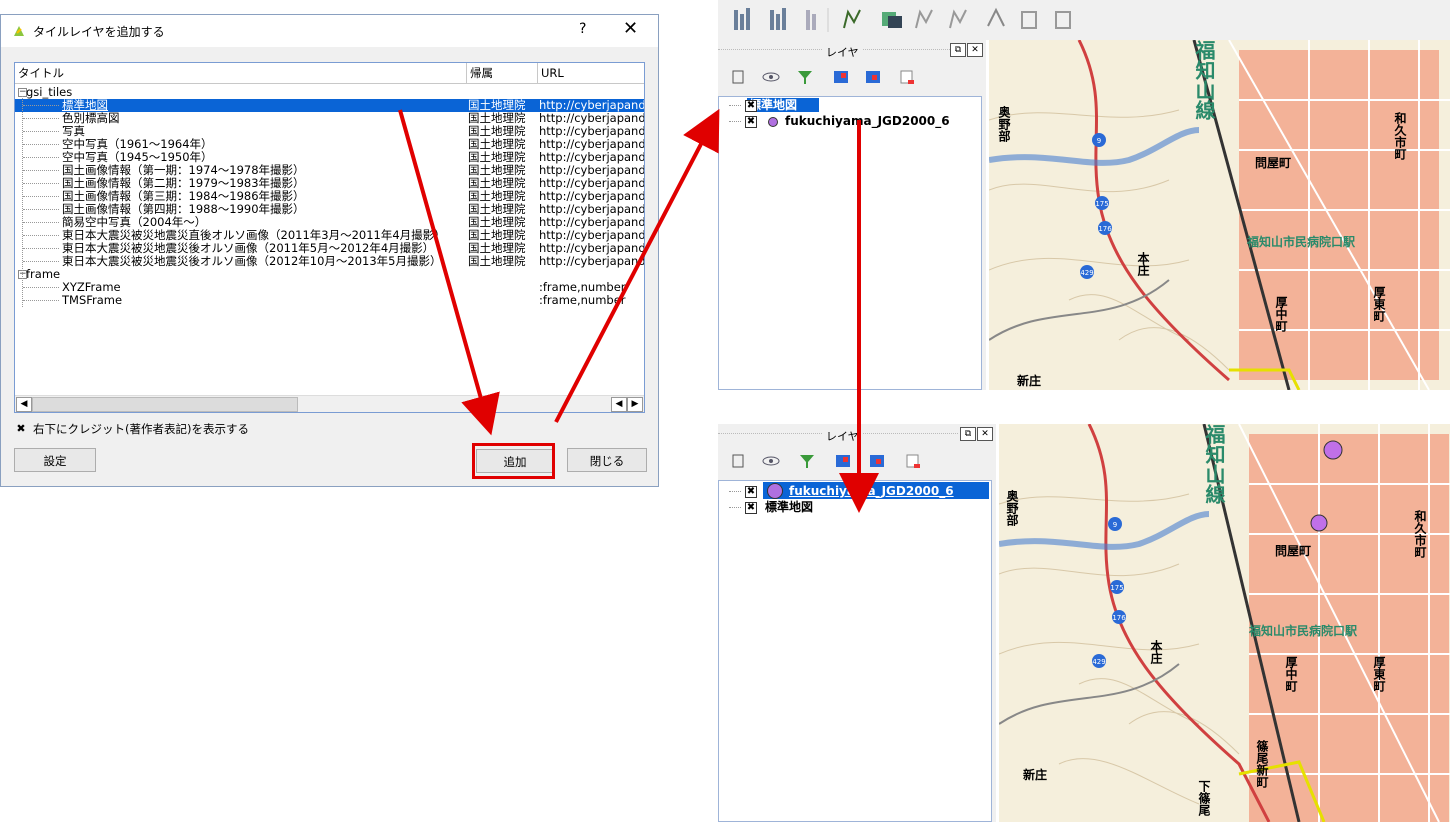  What do you see at coordinates (248, 248) in the screenshot?
I see `row-title: 東日本大震災被災地震災後オルソ画像（2011年5月～2012年4月撮影）` at bounding box center [248, 248].